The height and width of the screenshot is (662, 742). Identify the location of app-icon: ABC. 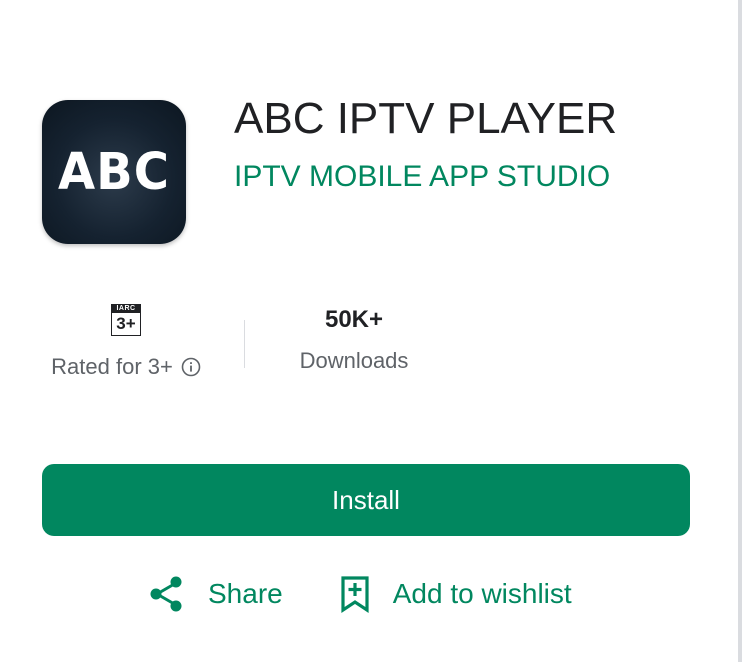
(114, 172).